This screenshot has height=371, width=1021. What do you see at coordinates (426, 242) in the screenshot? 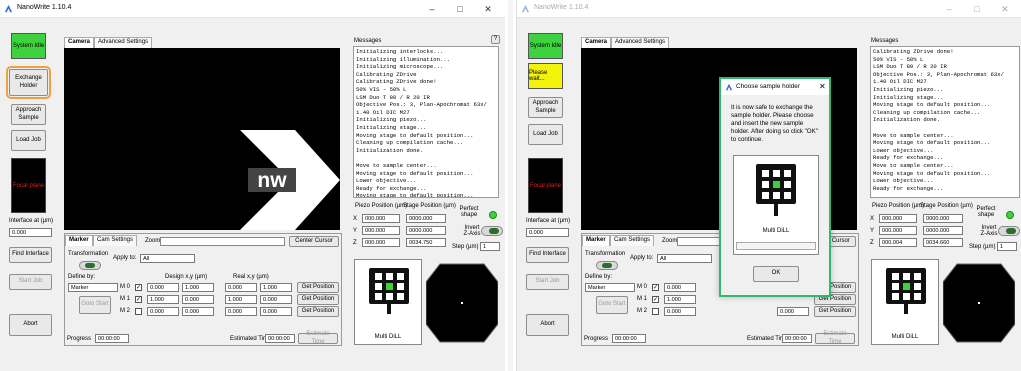
I see `stage-z-field: 0034.750` at bounding box center [426, 242].